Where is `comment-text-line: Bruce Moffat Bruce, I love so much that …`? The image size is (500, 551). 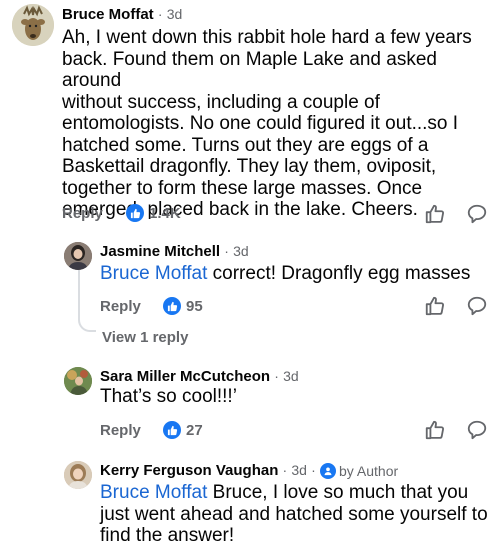
comment-text-line: Bruce Moffat Bruce, I love so much that … is located at coordinates (297, 493).